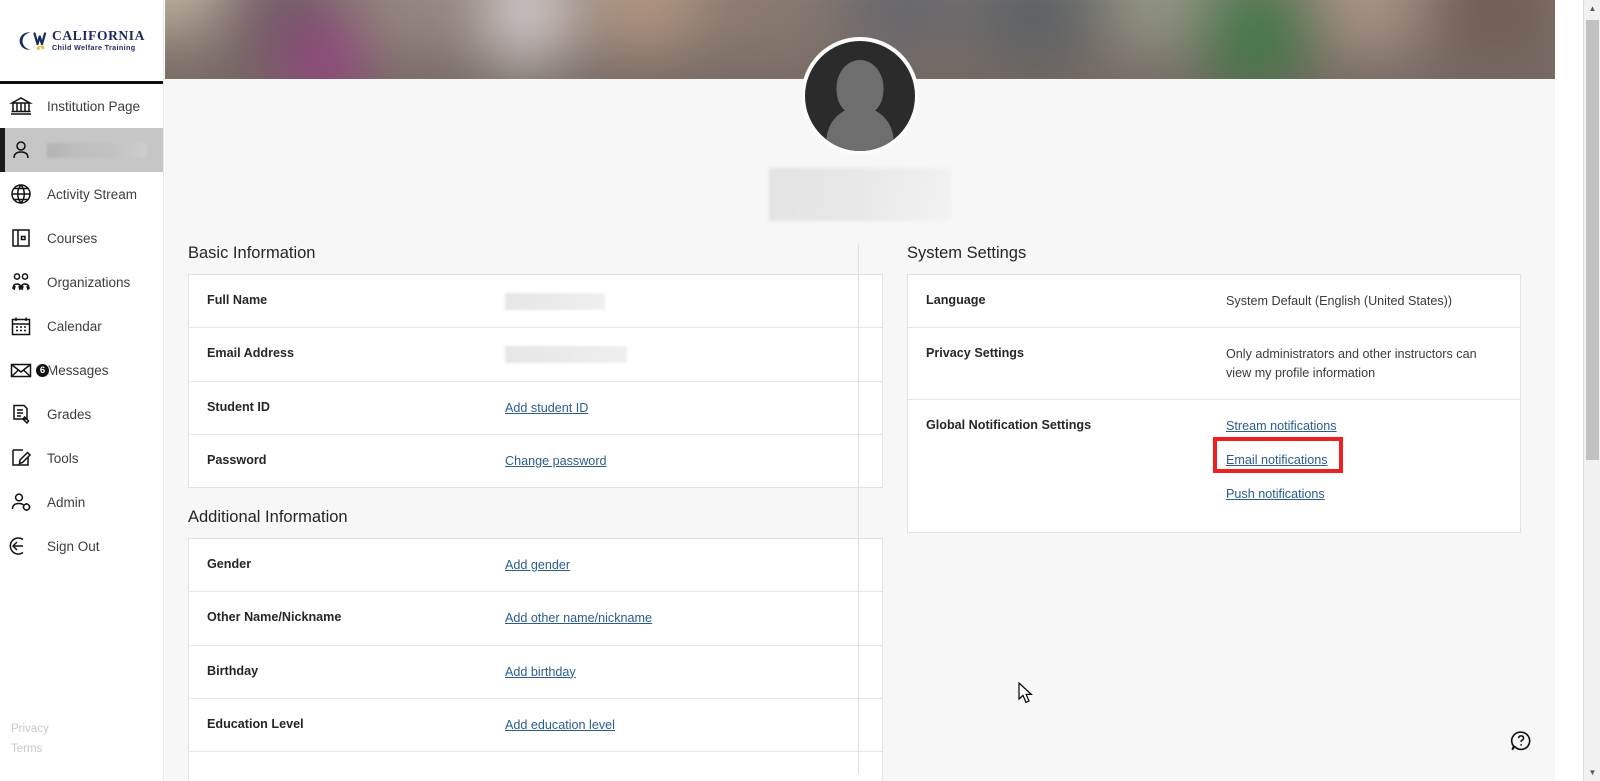 Image resolution: width=1600 pixels, height=781 pixels. I want to click on vertical-scrollbar: ▲ ▼, so click(1591, 390).